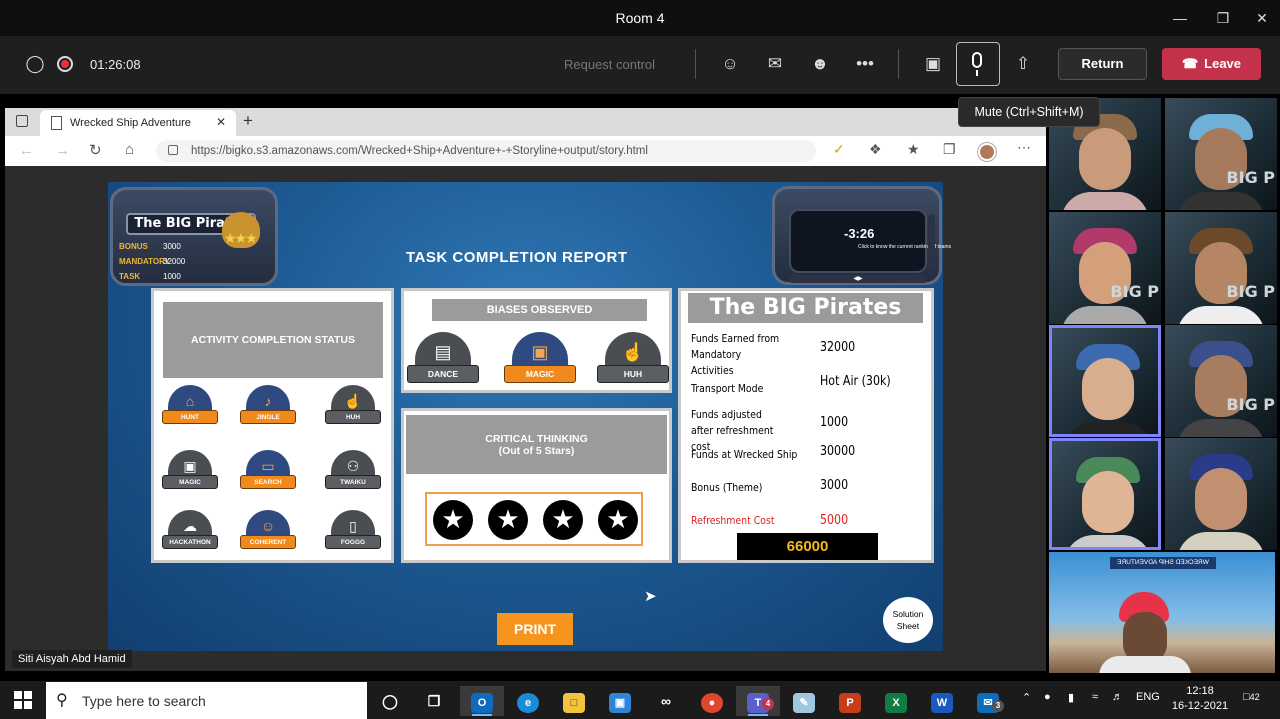  I want to click on browser-menu-icon: ⋯, so click(1024, 147).